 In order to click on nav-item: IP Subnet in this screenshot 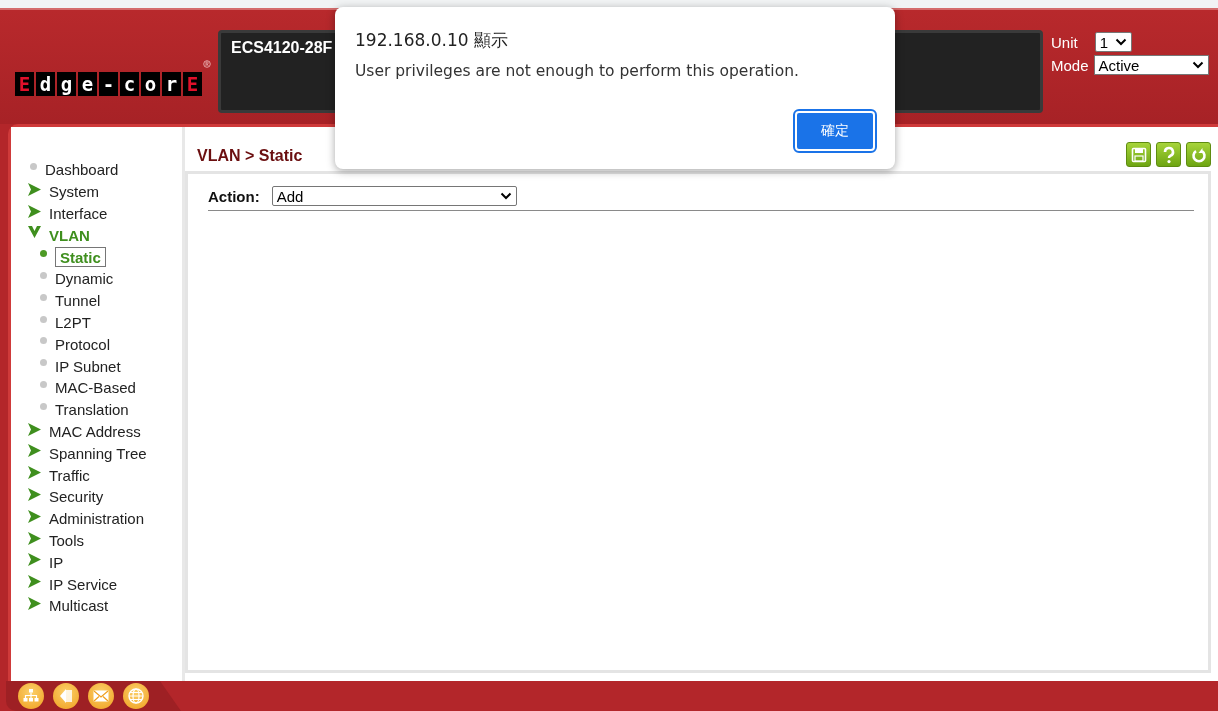, I will do `click(88, 366)`.